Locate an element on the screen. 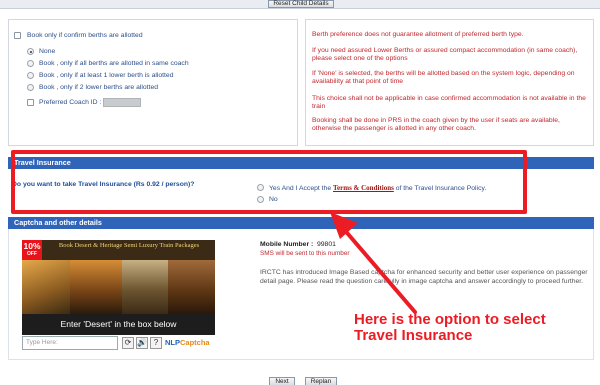  captcha-input: Type Here: is located at coordinates (70, 343).